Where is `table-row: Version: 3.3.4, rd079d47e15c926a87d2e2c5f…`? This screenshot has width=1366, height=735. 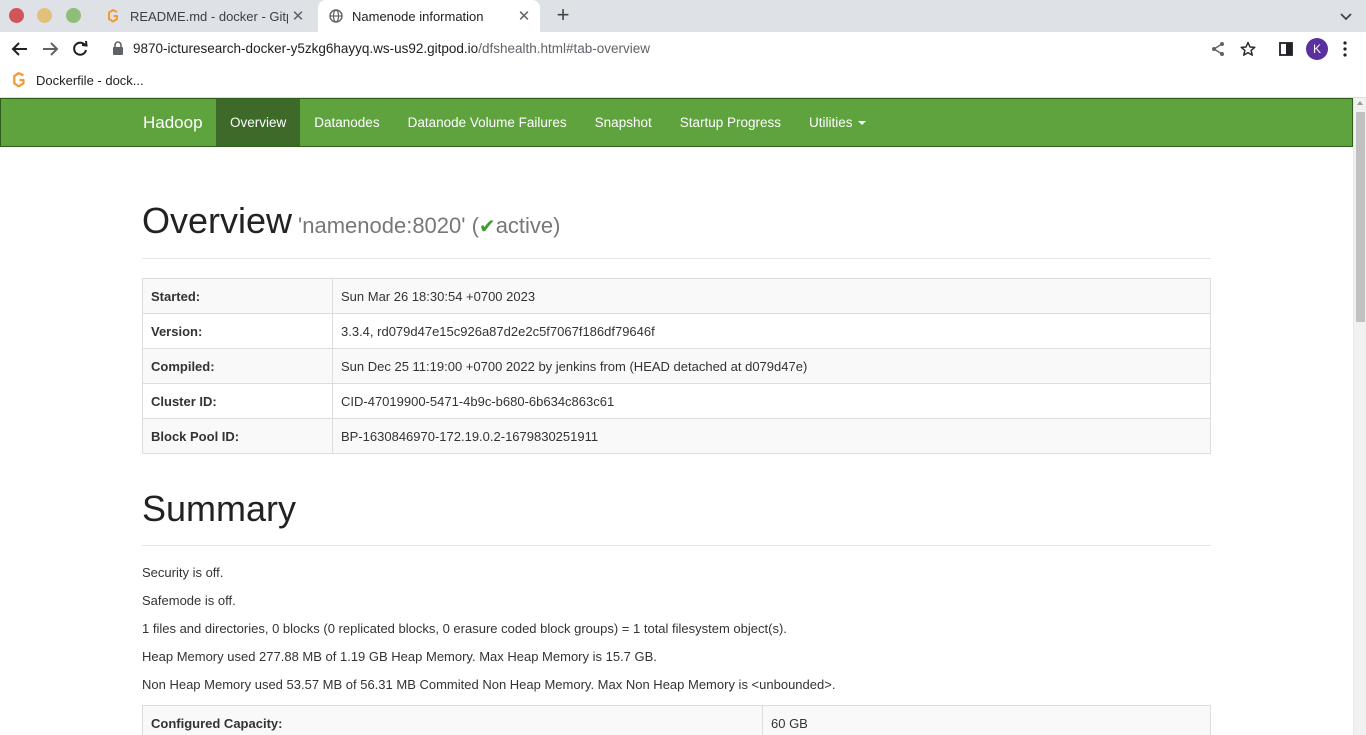 table-row: Version: 3.3.4, rd079d47e15c926a87d2e2c5f… is located at coordinates (676, 331).